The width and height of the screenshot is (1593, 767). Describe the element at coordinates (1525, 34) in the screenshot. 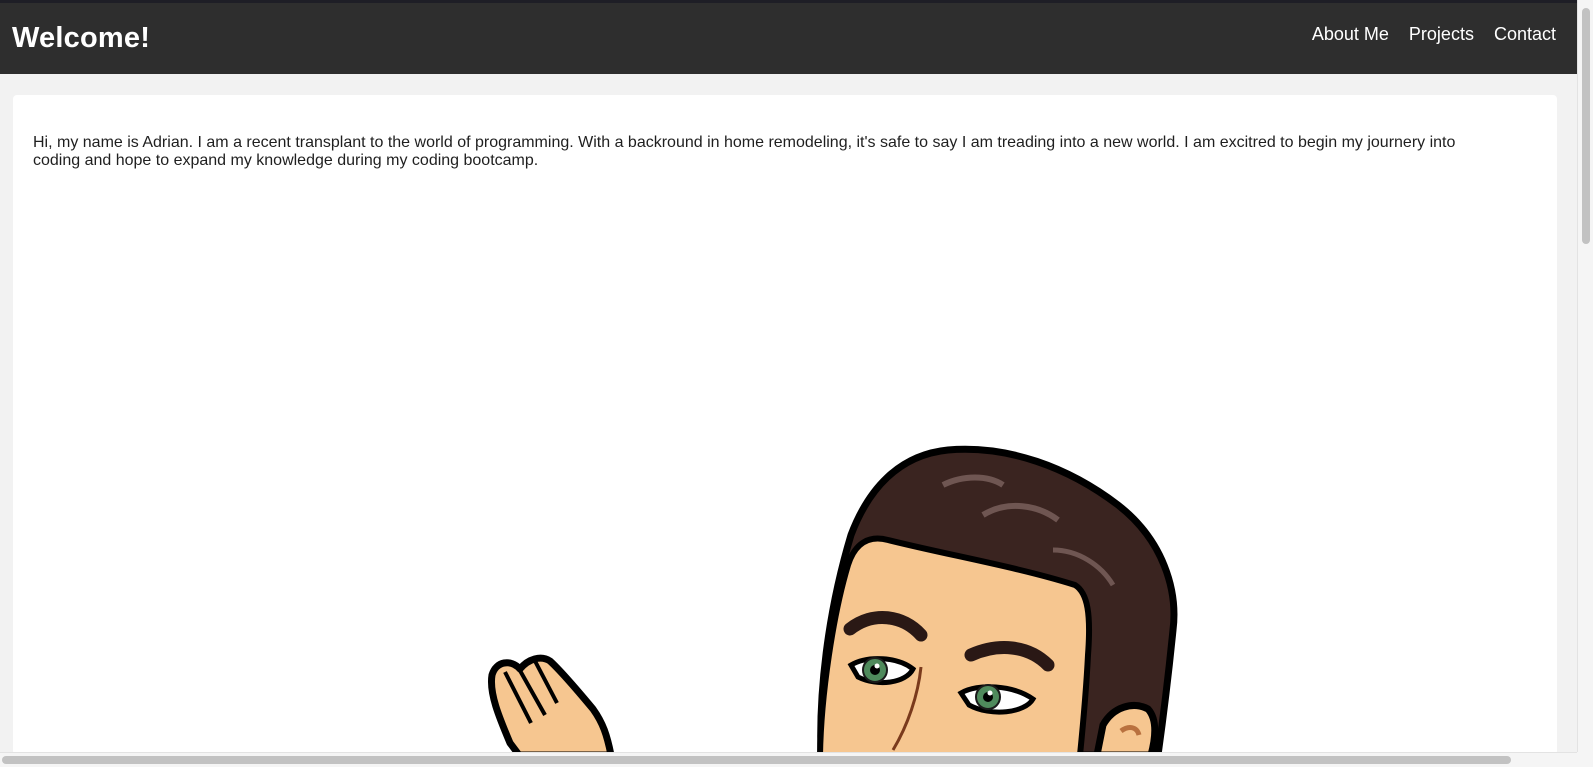

I see `nav-contact: Contact` at that location.